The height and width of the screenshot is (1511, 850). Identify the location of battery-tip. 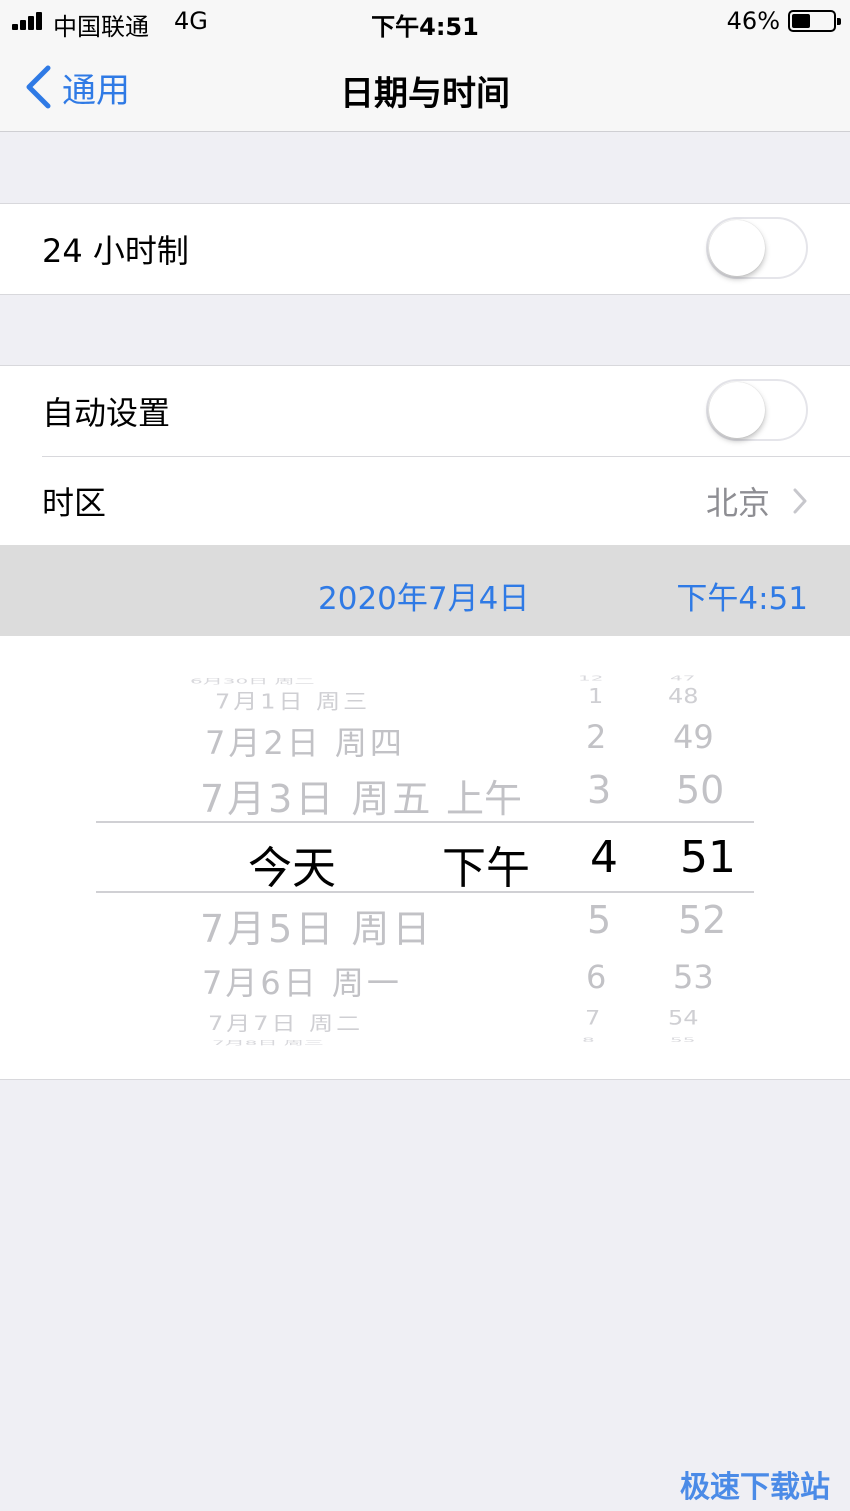
(839, 21).